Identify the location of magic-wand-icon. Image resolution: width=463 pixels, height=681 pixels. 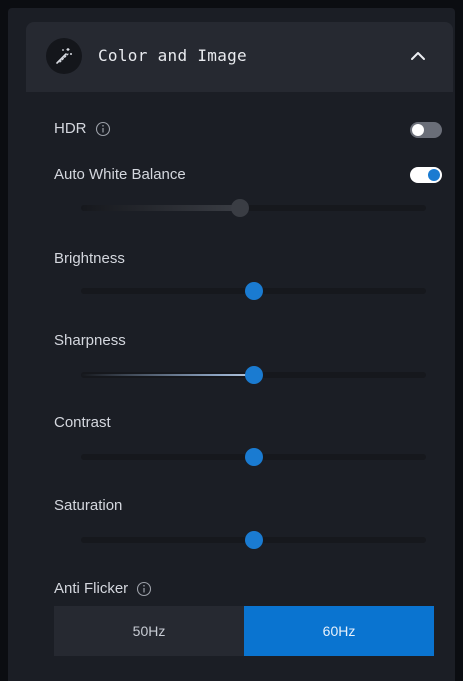
(64, 56).